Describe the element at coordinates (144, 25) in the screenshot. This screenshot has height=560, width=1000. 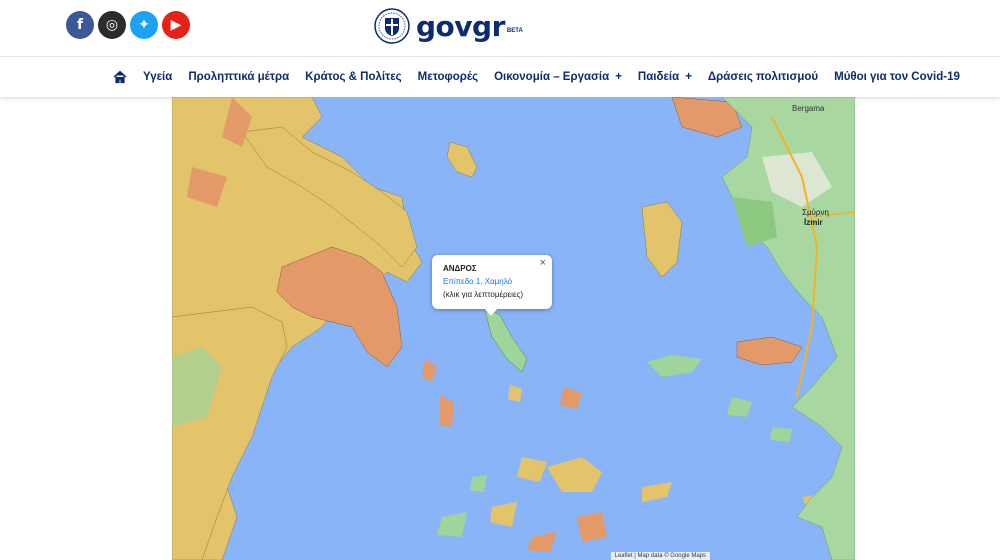
I see `twitter-icon: ✦` at that location.